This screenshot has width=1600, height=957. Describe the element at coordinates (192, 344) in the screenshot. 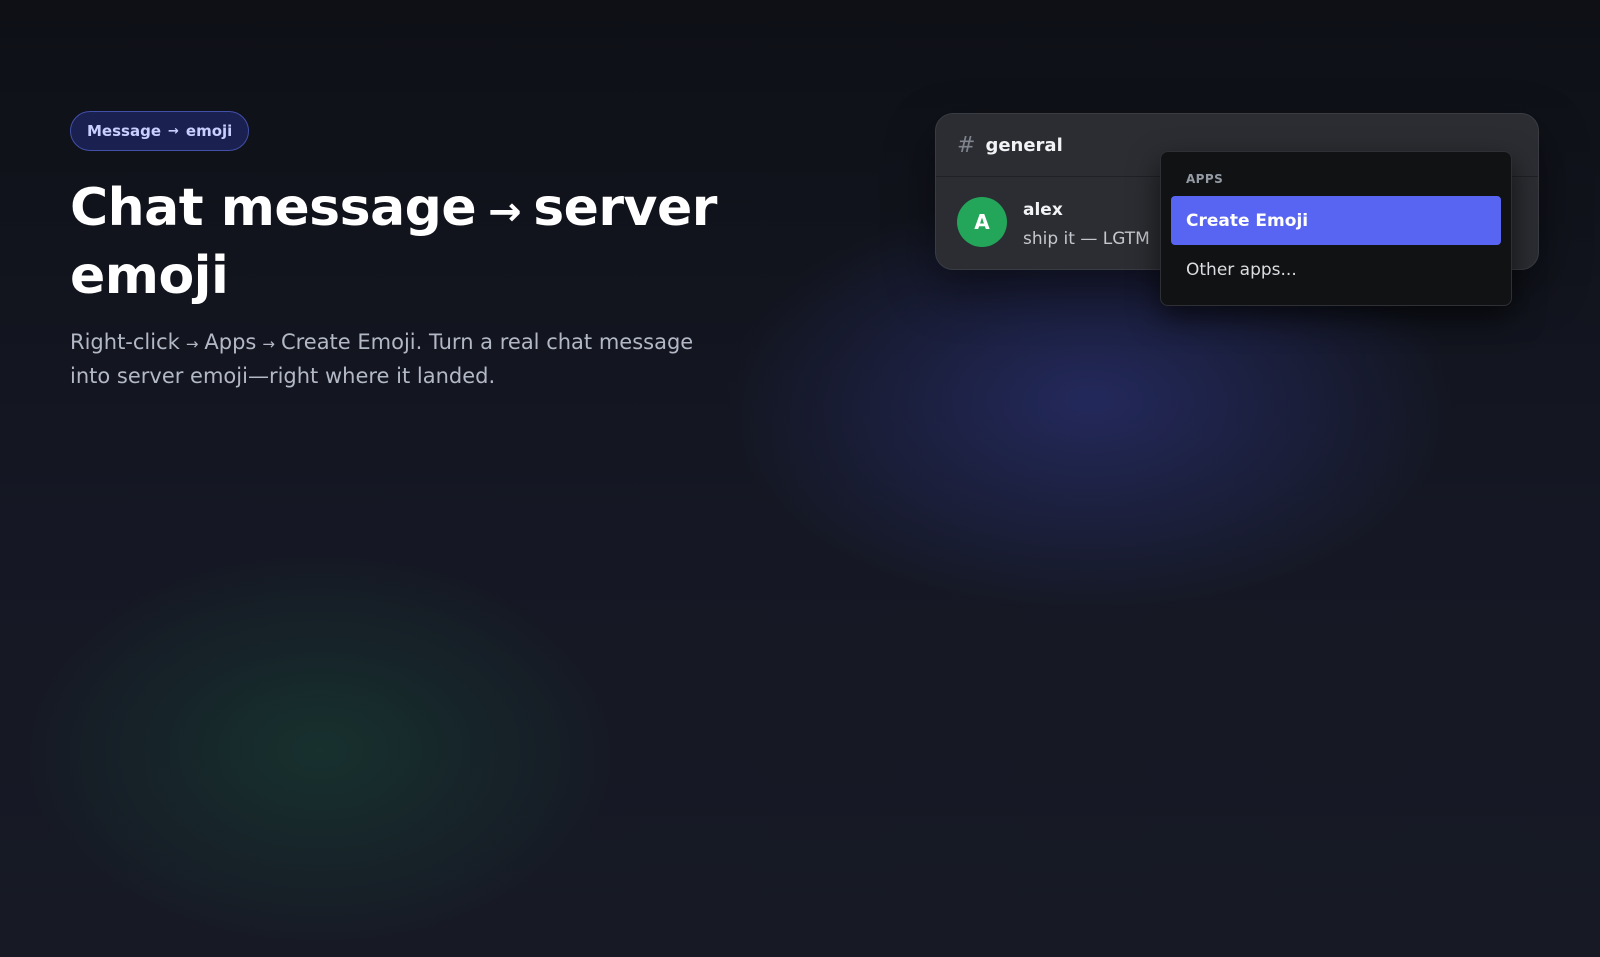

I see `description-arrow-icon-1: →` at that location.